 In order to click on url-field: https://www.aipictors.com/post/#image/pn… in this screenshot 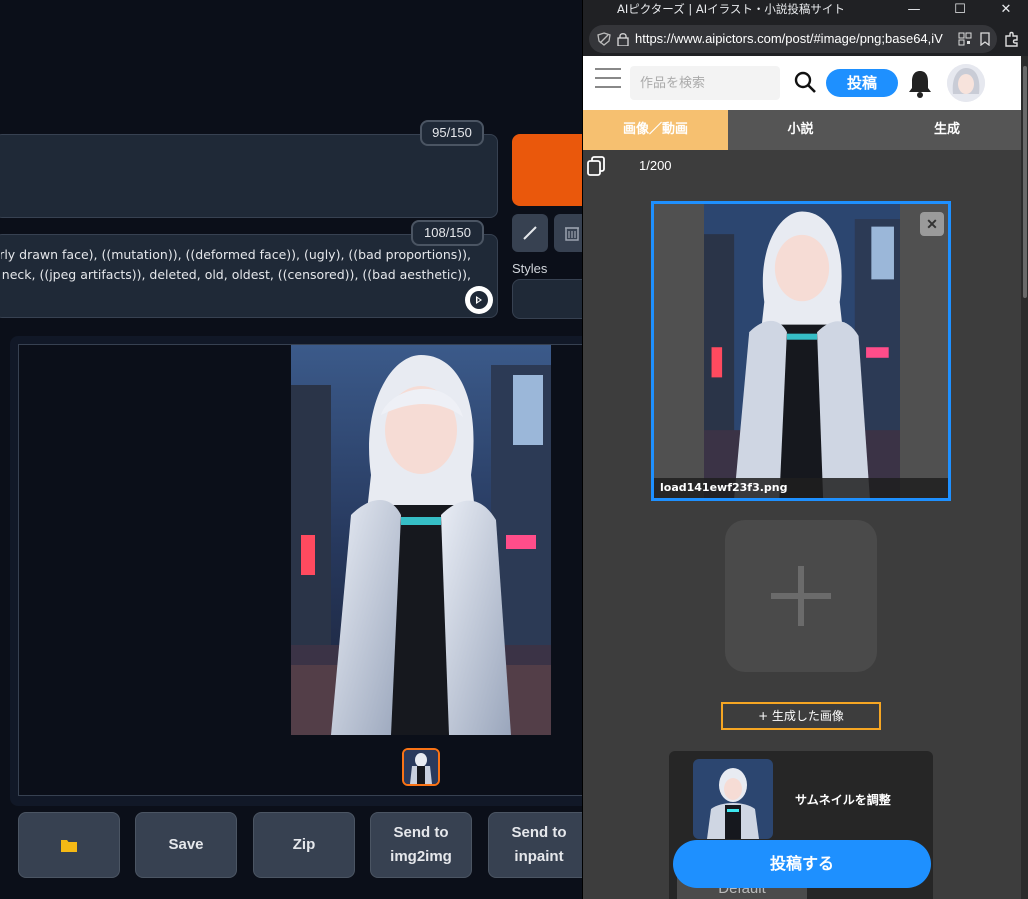, I will do `click(793, 39)`.